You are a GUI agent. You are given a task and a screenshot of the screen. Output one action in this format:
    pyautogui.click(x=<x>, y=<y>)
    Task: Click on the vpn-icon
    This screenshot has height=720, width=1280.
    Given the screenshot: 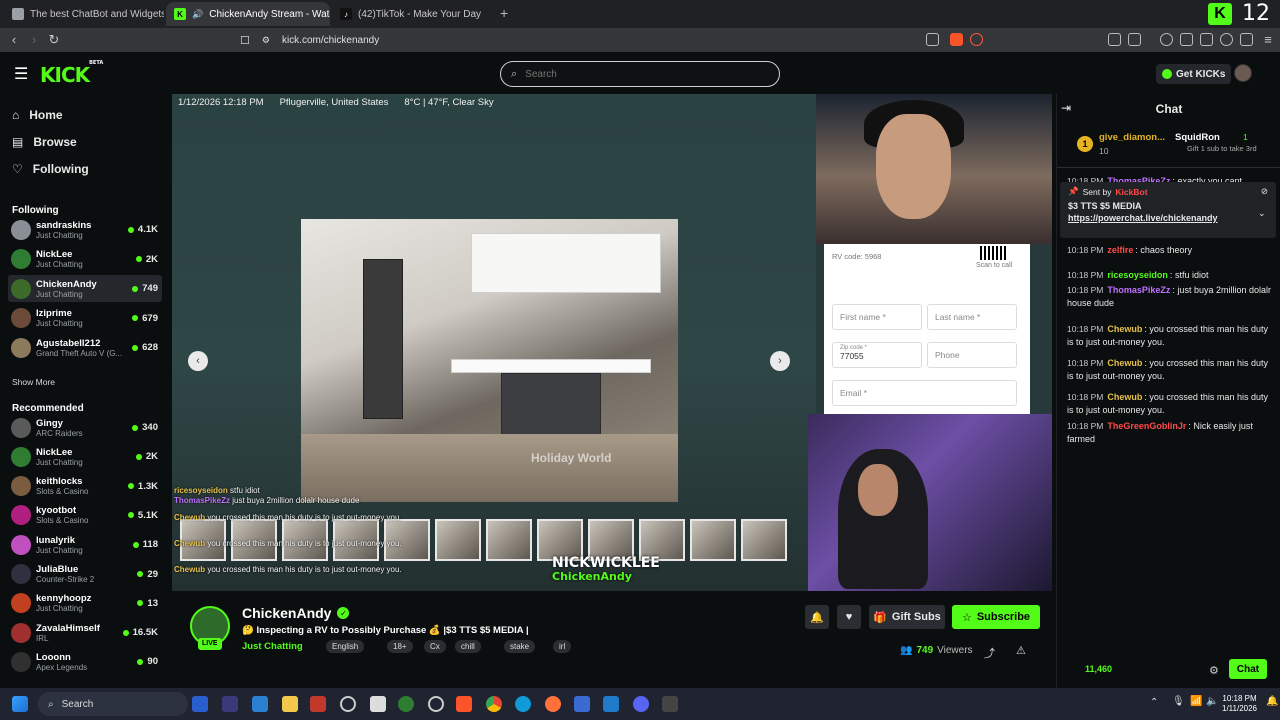 What is the action you would take?
    pyautogui.click(x=1246, y=39)
    